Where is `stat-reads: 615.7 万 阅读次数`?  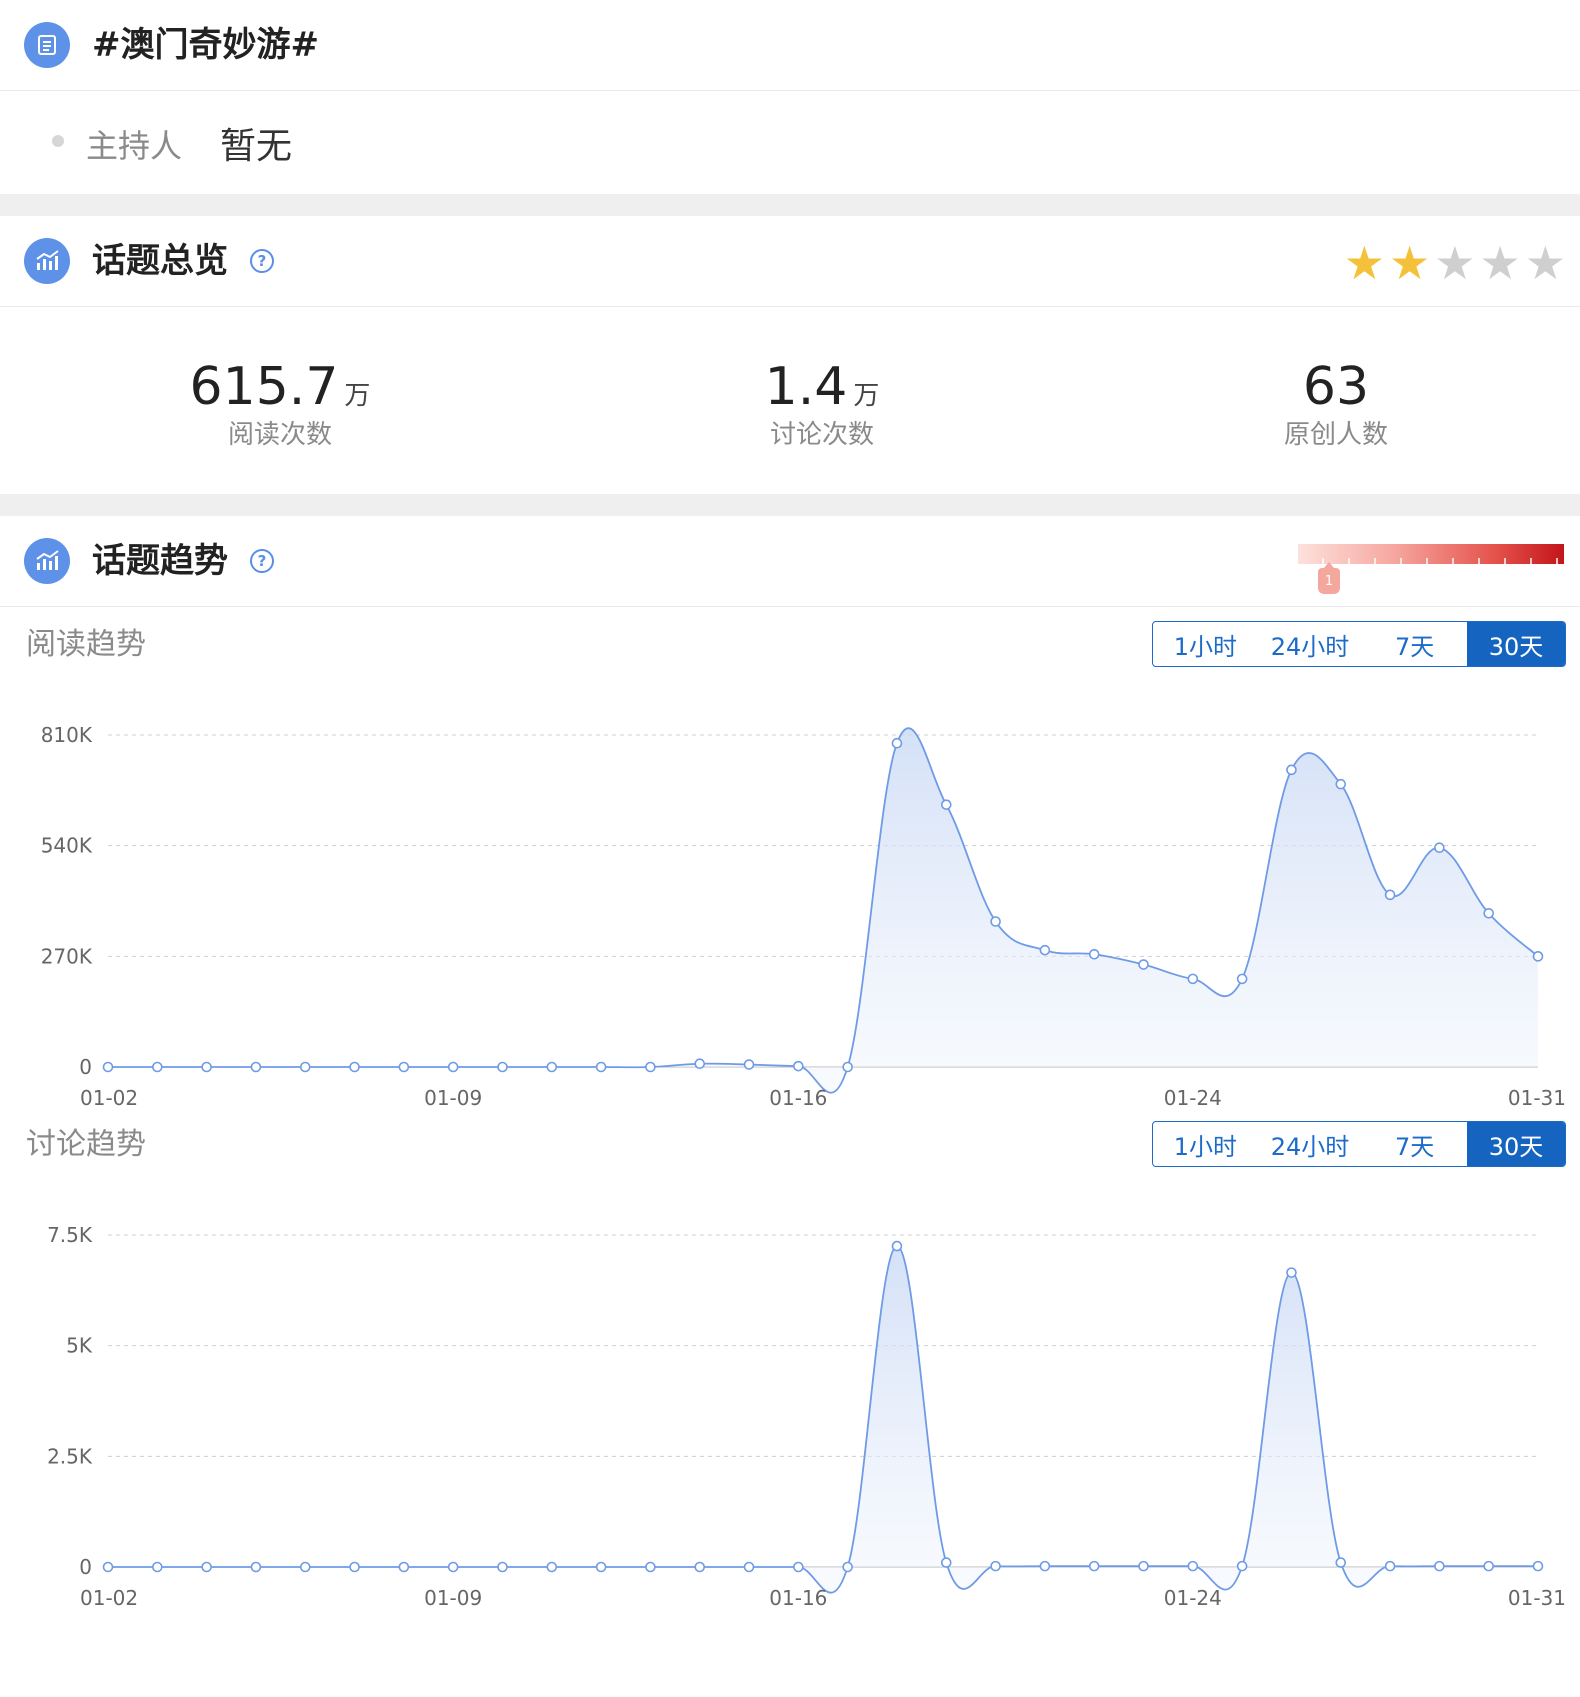 stat-reads: 615.7 万 阅读次数 is located at coordinates (280, 405).